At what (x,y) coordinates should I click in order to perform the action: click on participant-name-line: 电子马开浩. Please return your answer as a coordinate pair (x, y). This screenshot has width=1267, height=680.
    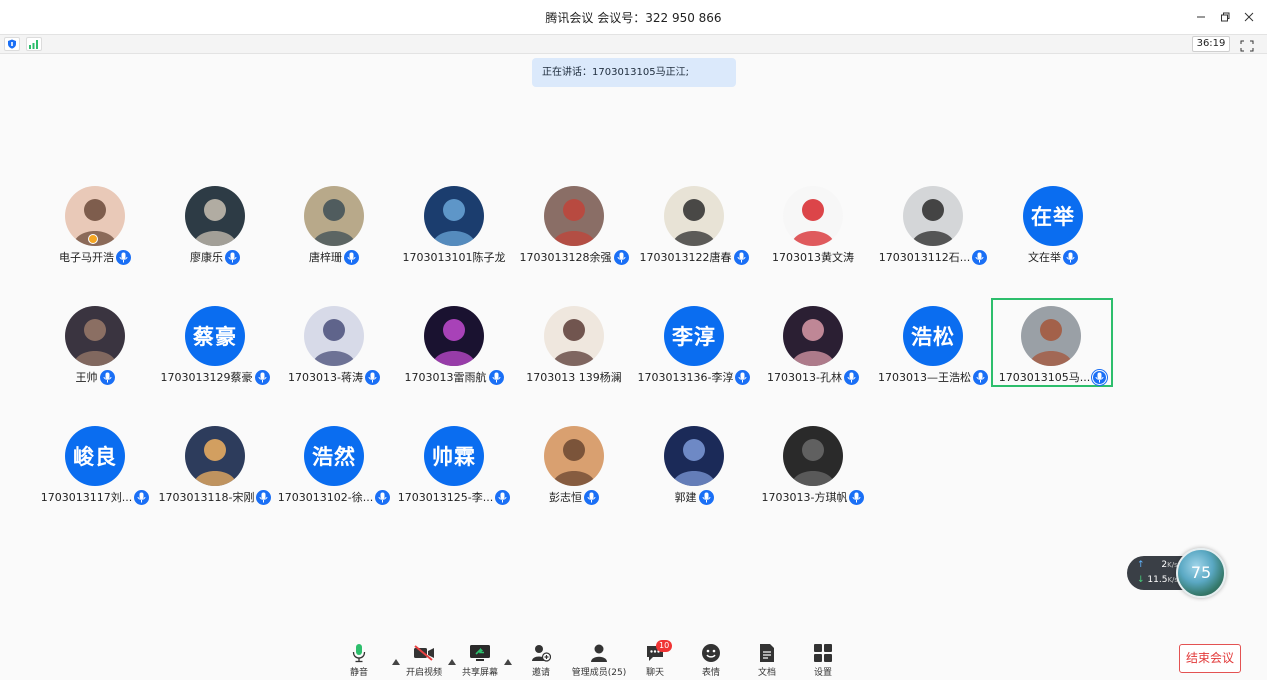
    Looking at the image, I should click on (95, 257).